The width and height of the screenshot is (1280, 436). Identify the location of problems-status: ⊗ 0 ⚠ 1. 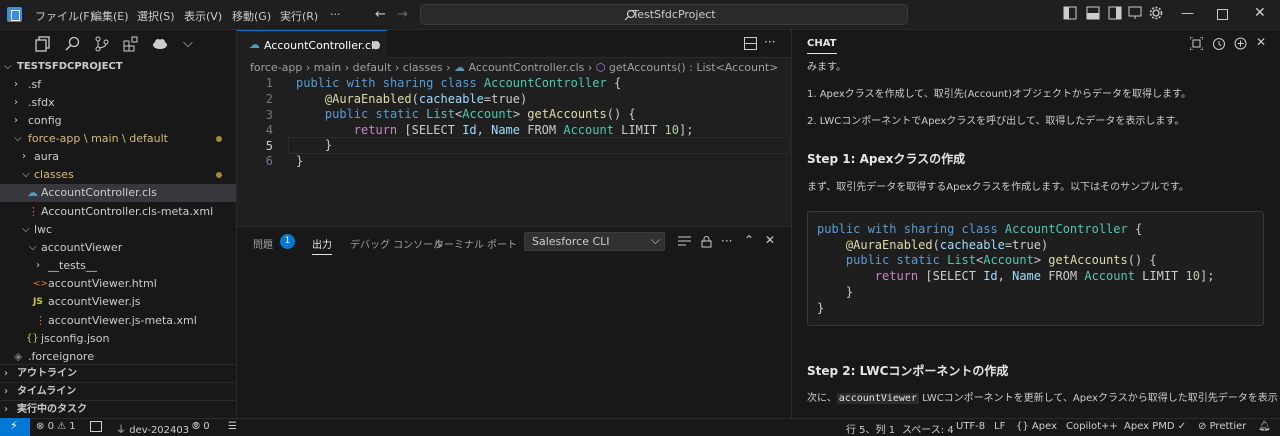
(56, 426).